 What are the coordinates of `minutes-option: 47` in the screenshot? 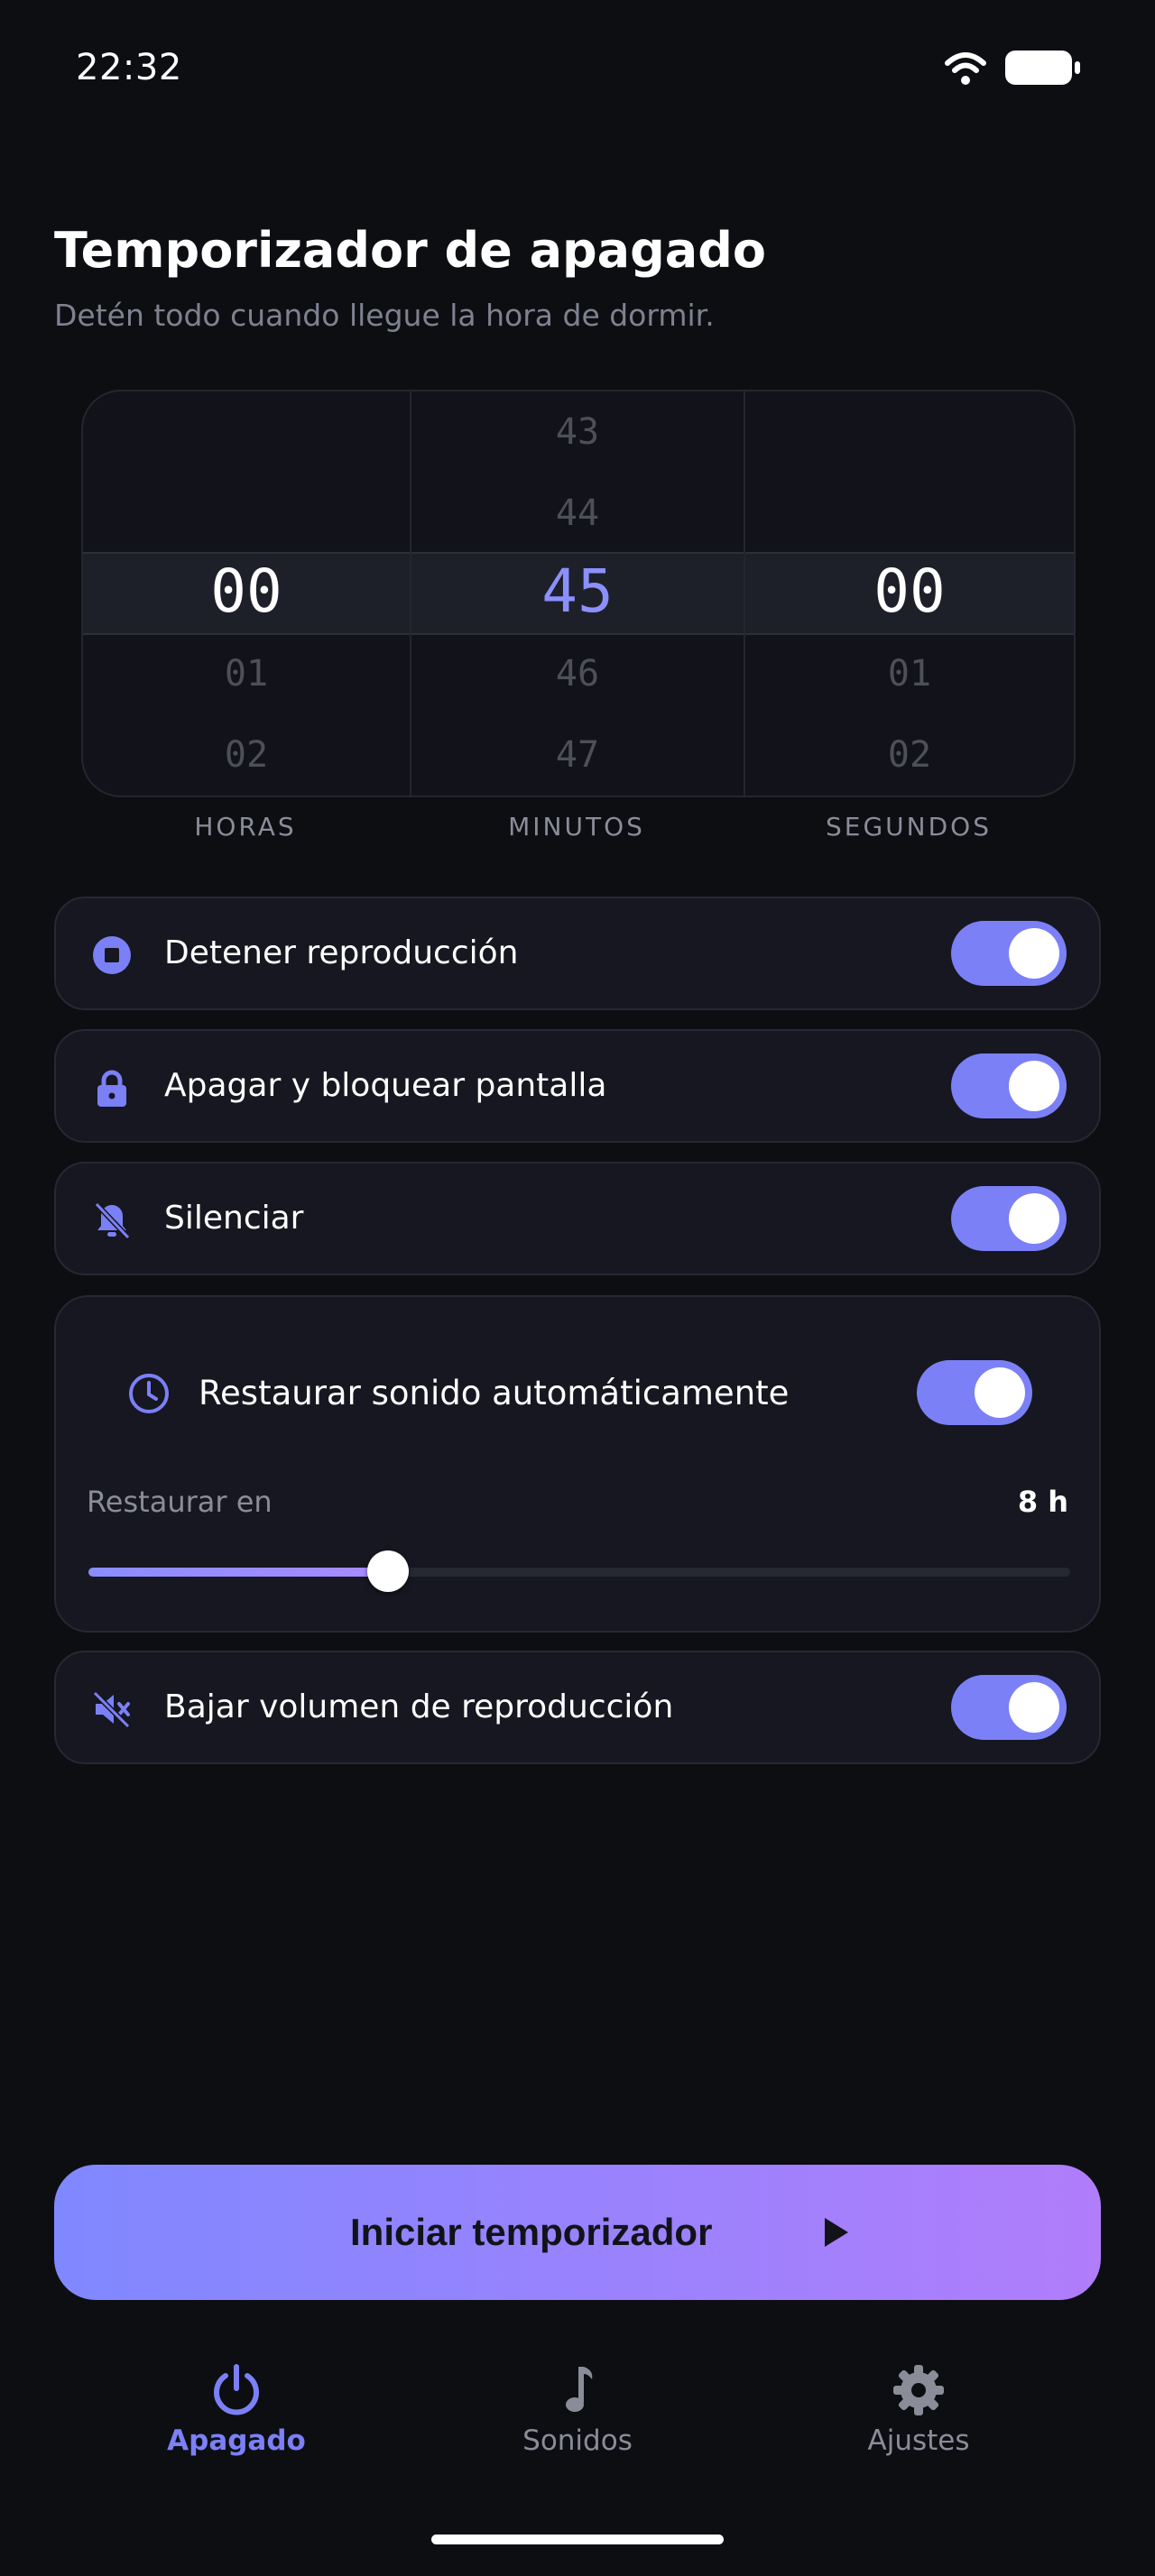 It's located at (577, 755).